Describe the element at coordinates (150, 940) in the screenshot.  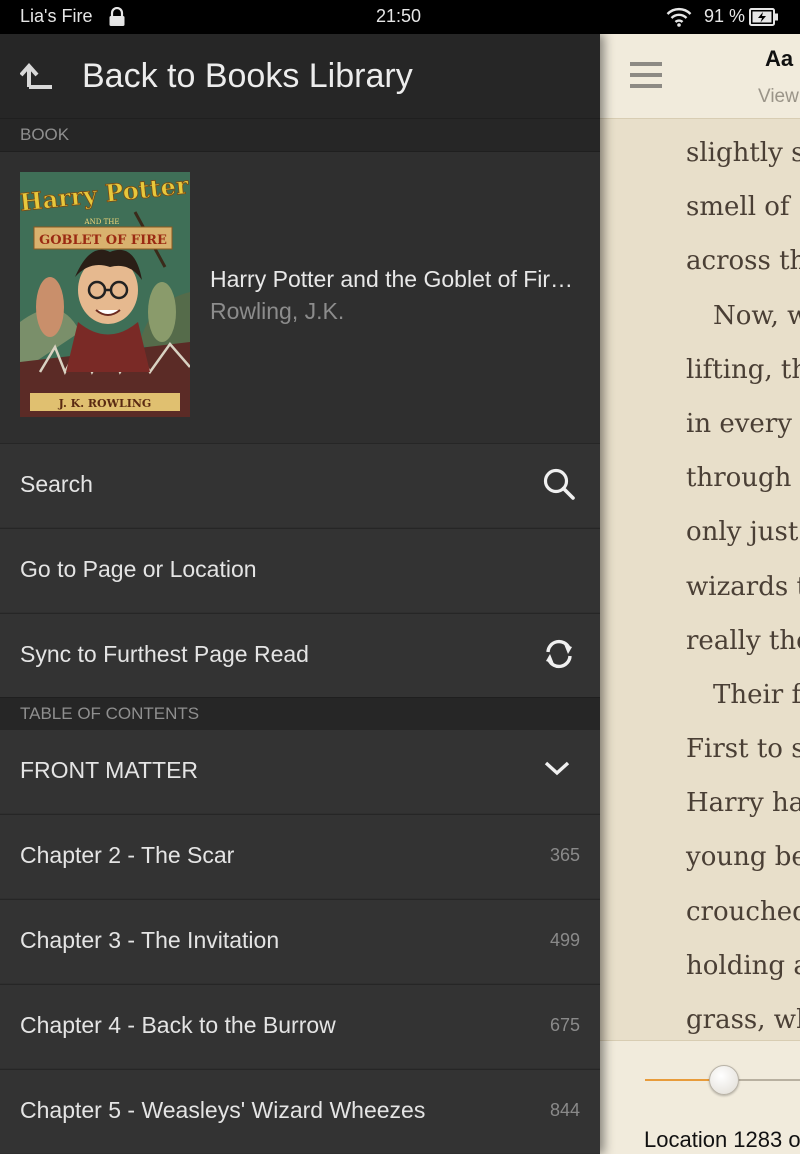
I see `toc-item-label: Chapter 3 - The Invitation` at that location.